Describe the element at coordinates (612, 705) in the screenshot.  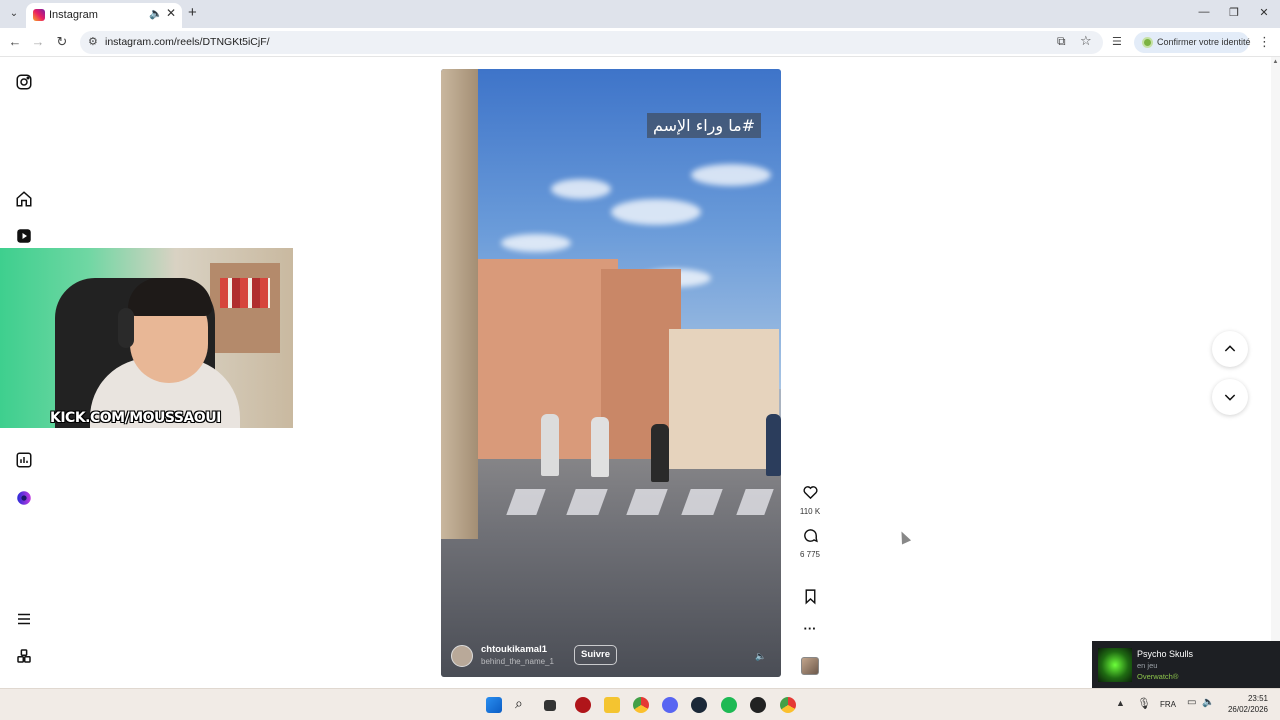
I see `file-explorer-icon` at that location.